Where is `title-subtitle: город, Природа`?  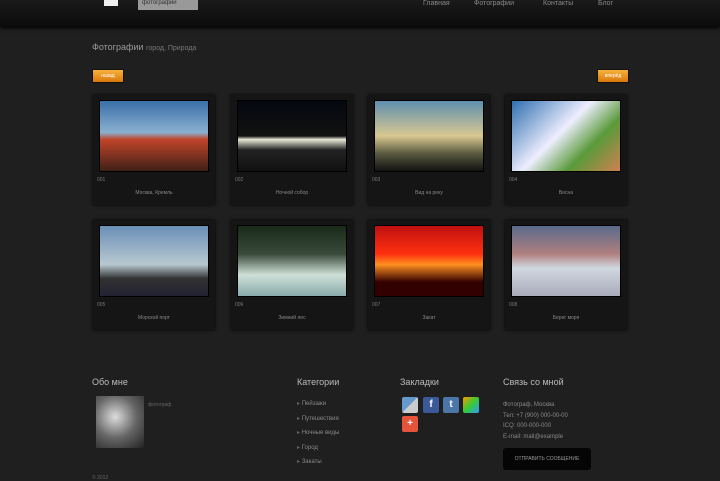
title-subtitle: город, Природа is located at coordinates (171, 48).